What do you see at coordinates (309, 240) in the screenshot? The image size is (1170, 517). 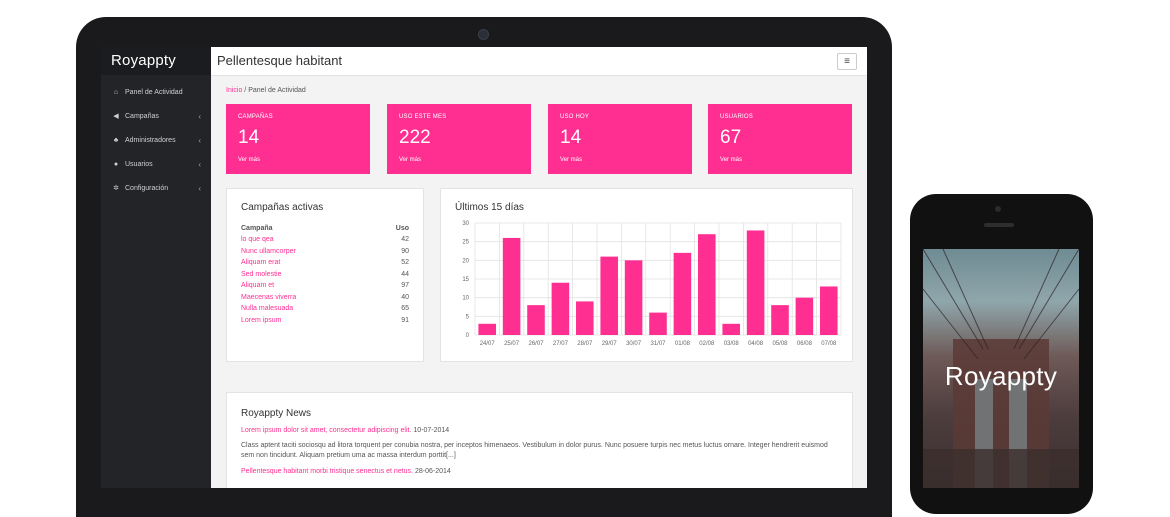 I see `campaign-link: lo que qea` at bounding box center [309, 240].